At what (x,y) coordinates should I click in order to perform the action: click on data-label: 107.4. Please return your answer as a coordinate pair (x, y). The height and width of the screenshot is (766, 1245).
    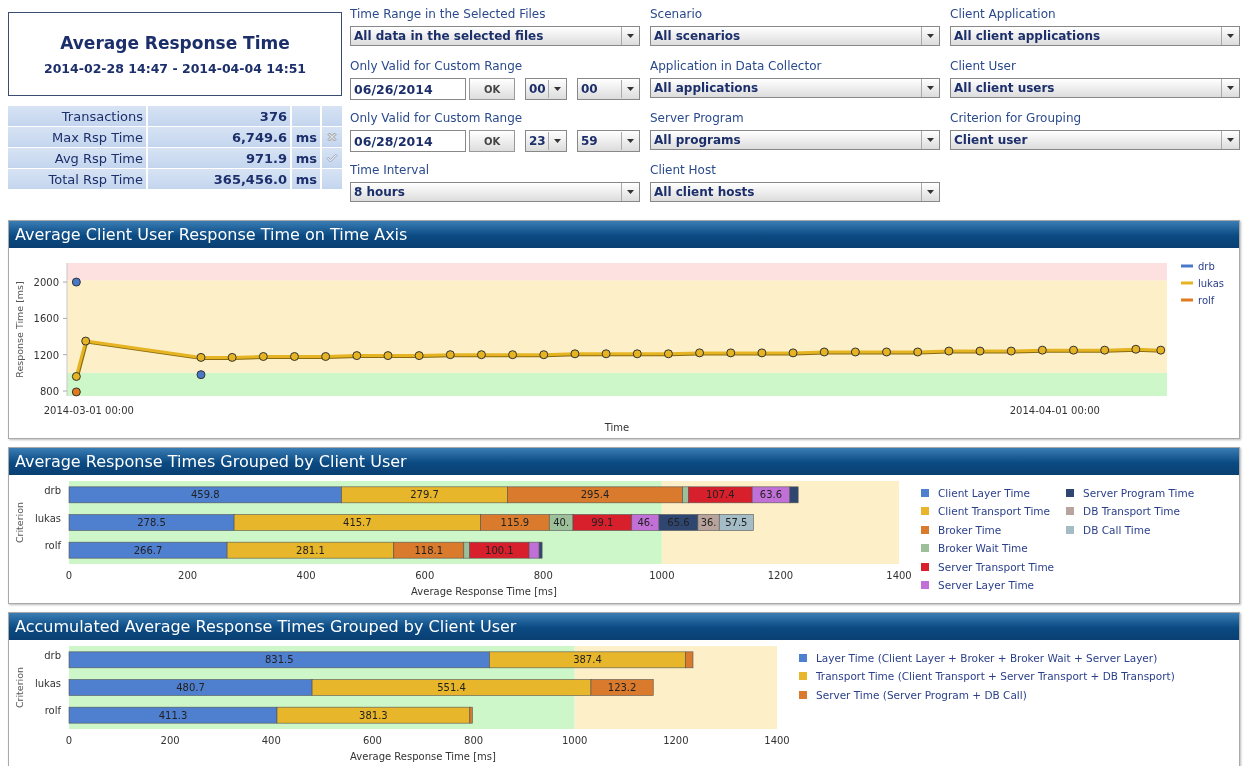
    Looking at the image, I should click on (720, 495).